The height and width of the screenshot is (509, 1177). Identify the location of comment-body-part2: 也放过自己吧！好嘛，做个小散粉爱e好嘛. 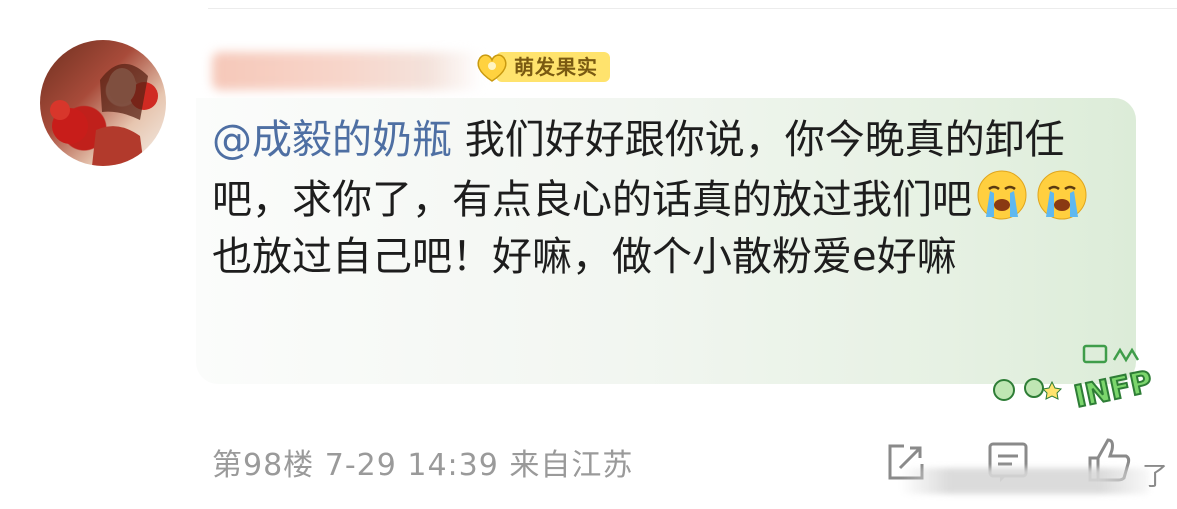
(584, 257).